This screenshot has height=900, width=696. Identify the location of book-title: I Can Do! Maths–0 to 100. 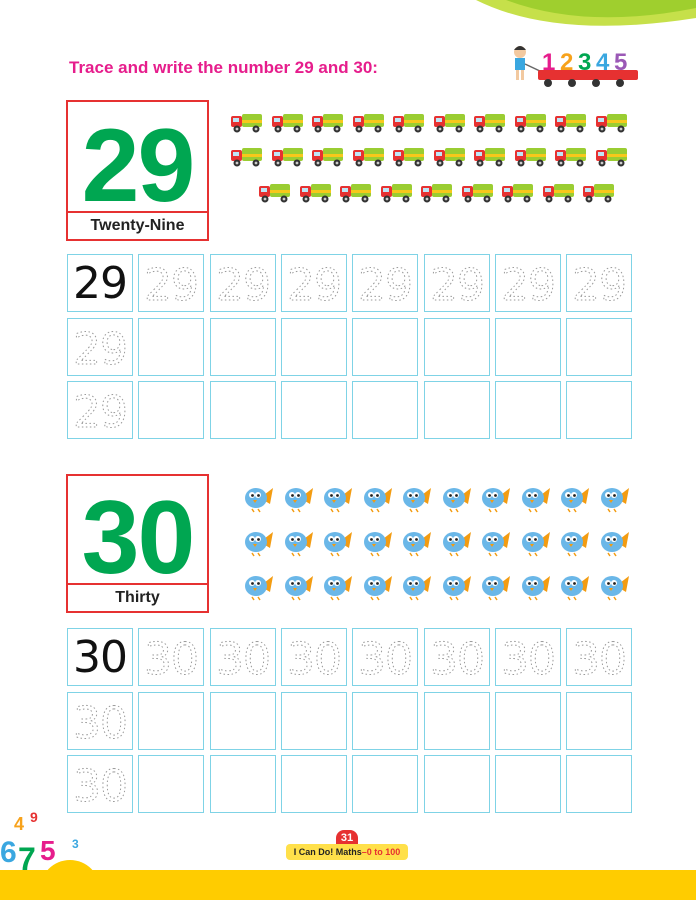
(347, 852).